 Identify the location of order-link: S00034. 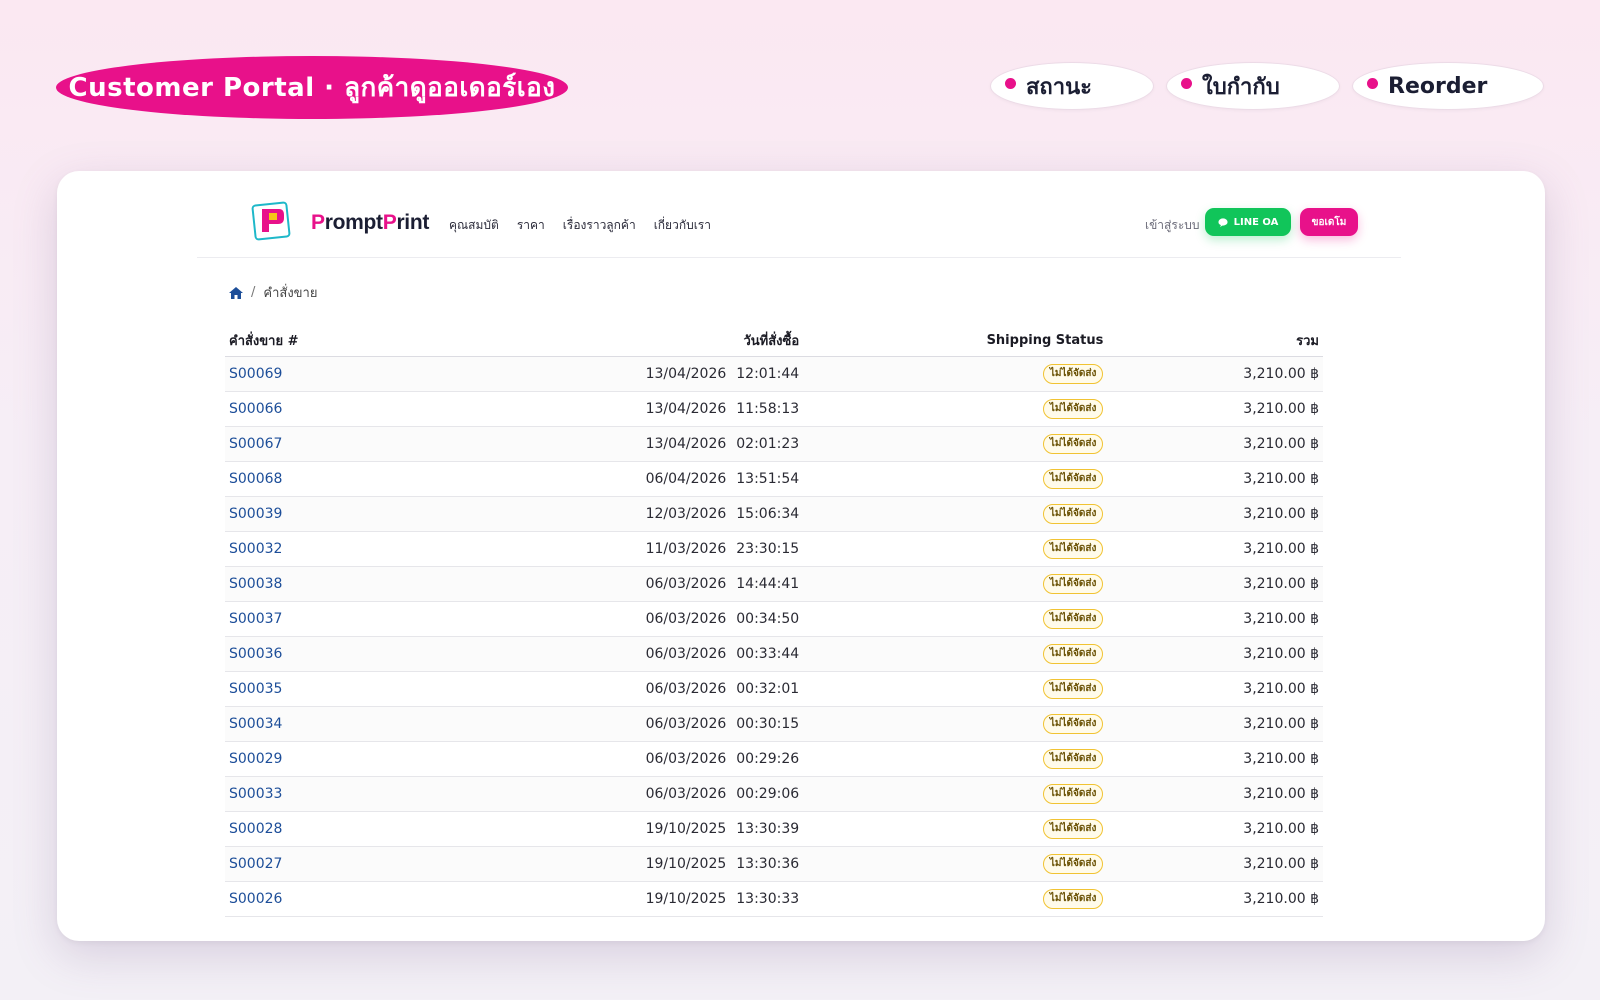
(255, 724).